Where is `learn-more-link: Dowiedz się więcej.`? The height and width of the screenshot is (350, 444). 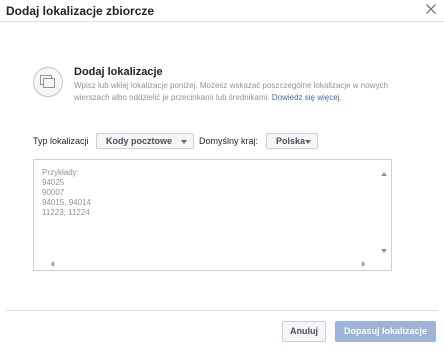 learn-more-link: Dowiedz się więcej. is located at coordinates (307, 97).